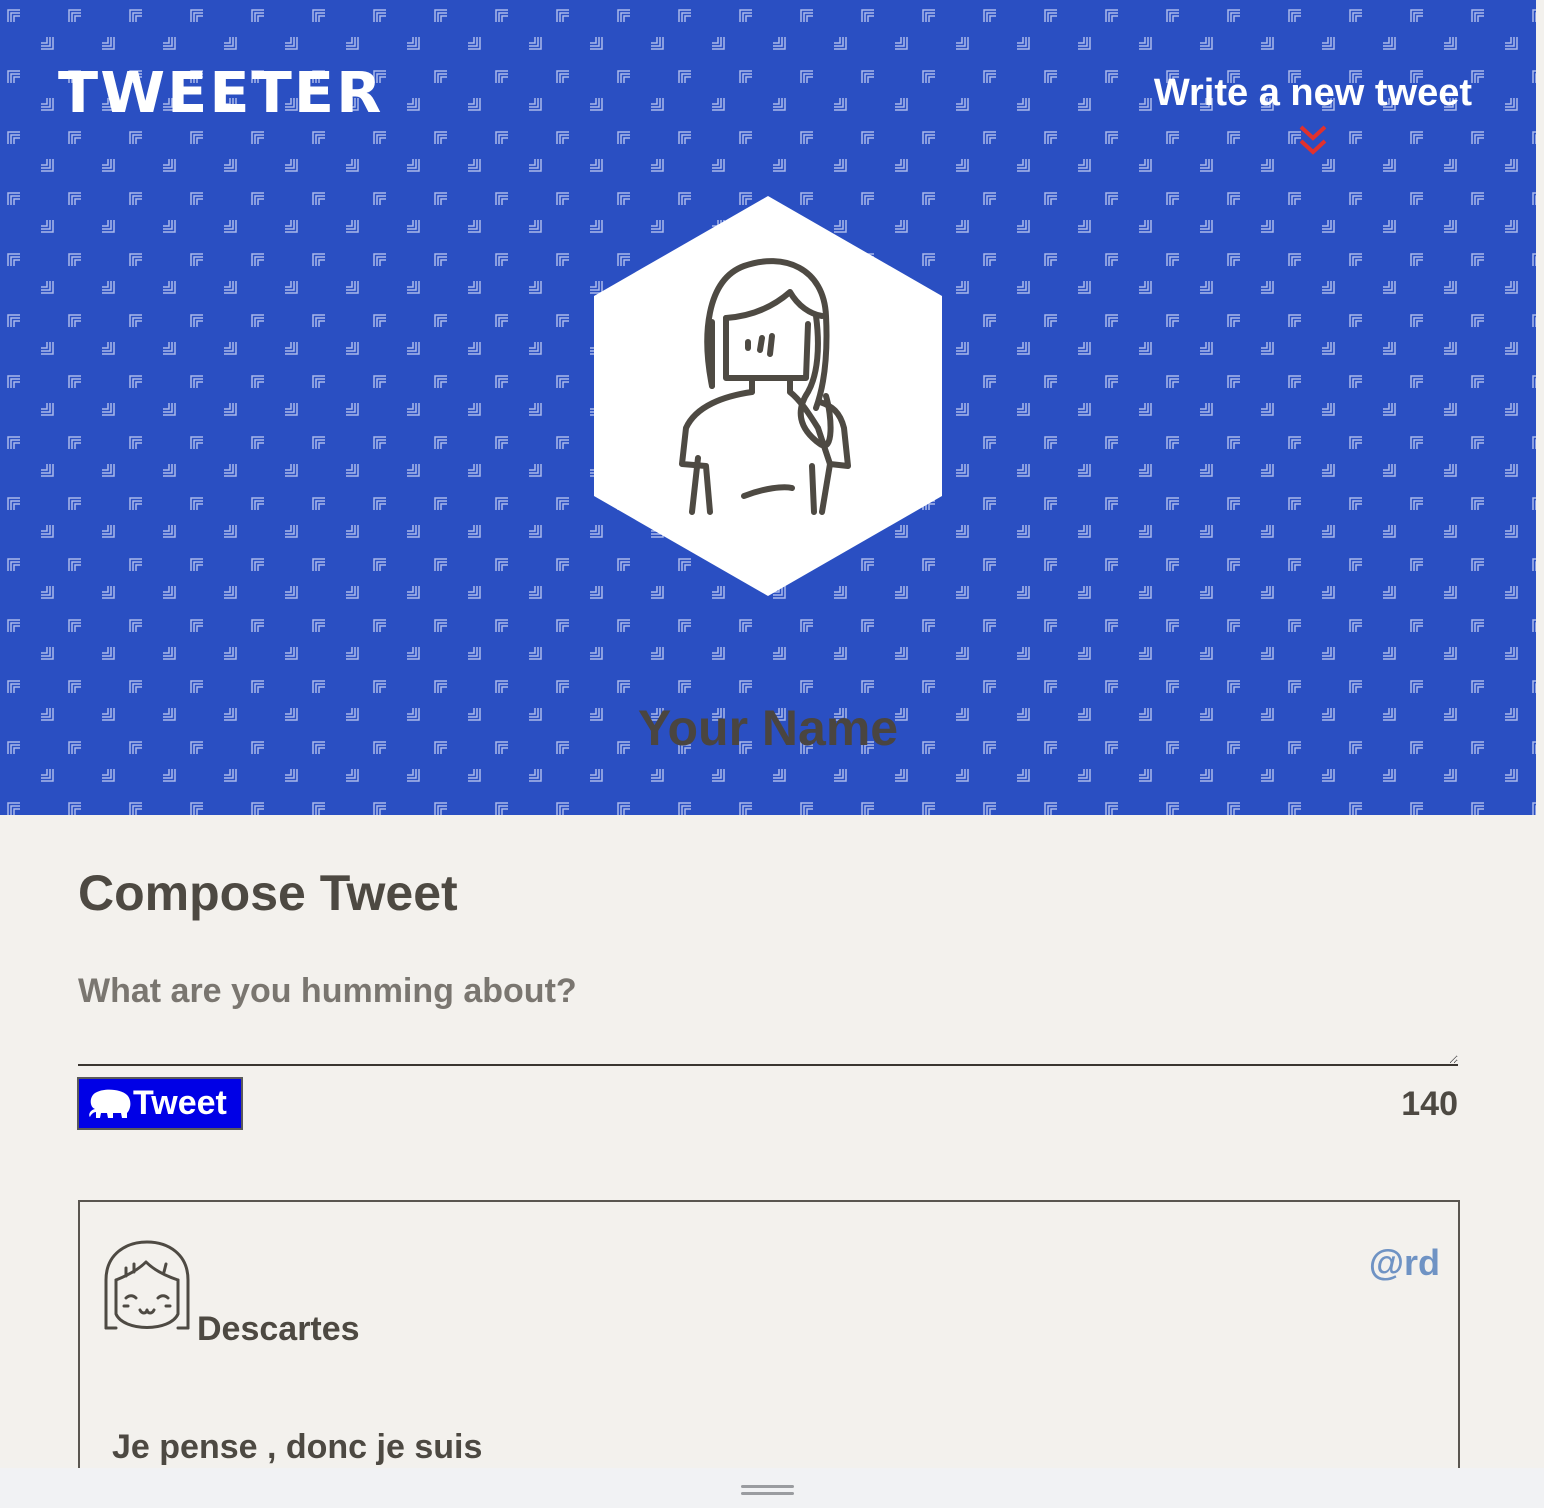 This screenshot has width=1544, height=1508. What do you see at coordinates (147, 1285) in the screenshot?
I see `girl-avatar-icon` at bounding box center [147, 1285].